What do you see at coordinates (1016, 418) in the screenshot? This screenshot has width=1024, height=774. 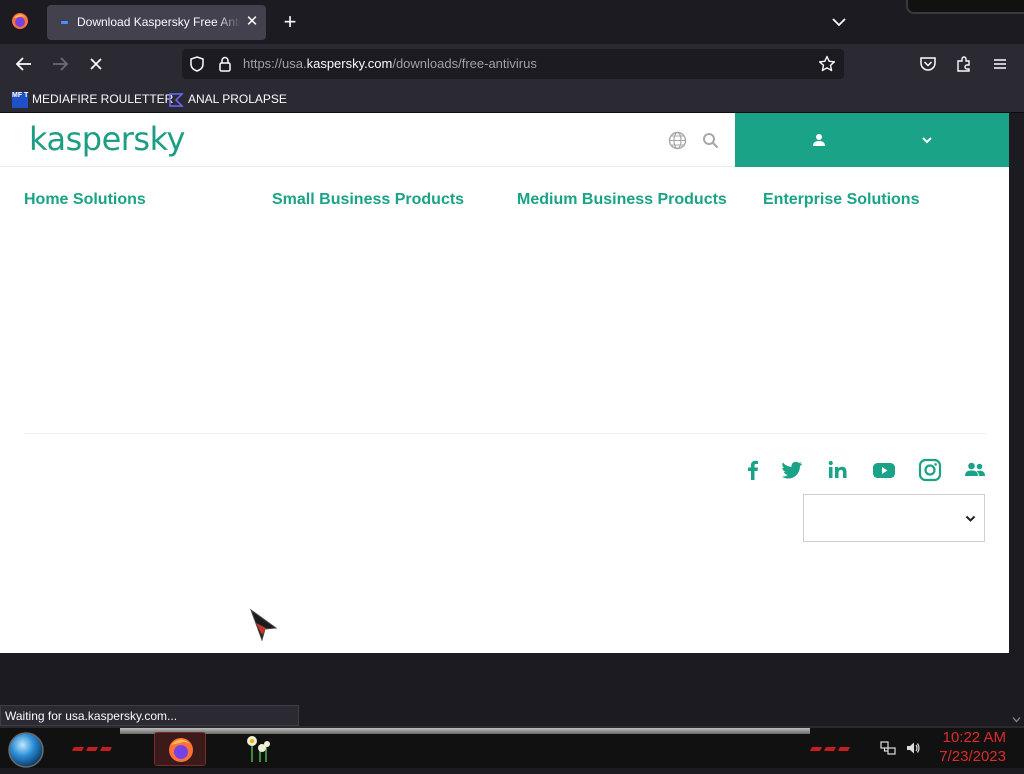 I see `scrollbar-track` at bounding box center [1016, 418].